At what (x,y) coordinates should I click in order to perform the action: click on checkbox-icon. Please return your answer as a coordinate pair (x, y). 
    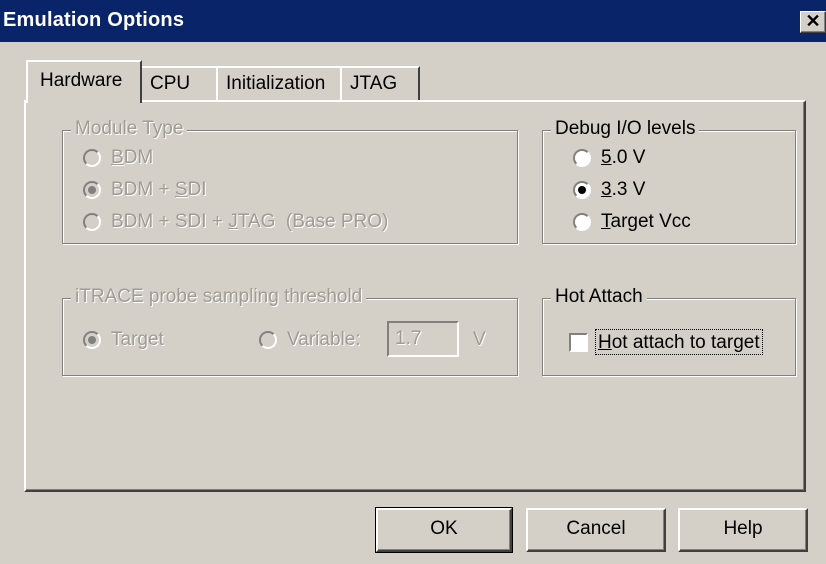
    Looking at the image, I should click on (578, 342).